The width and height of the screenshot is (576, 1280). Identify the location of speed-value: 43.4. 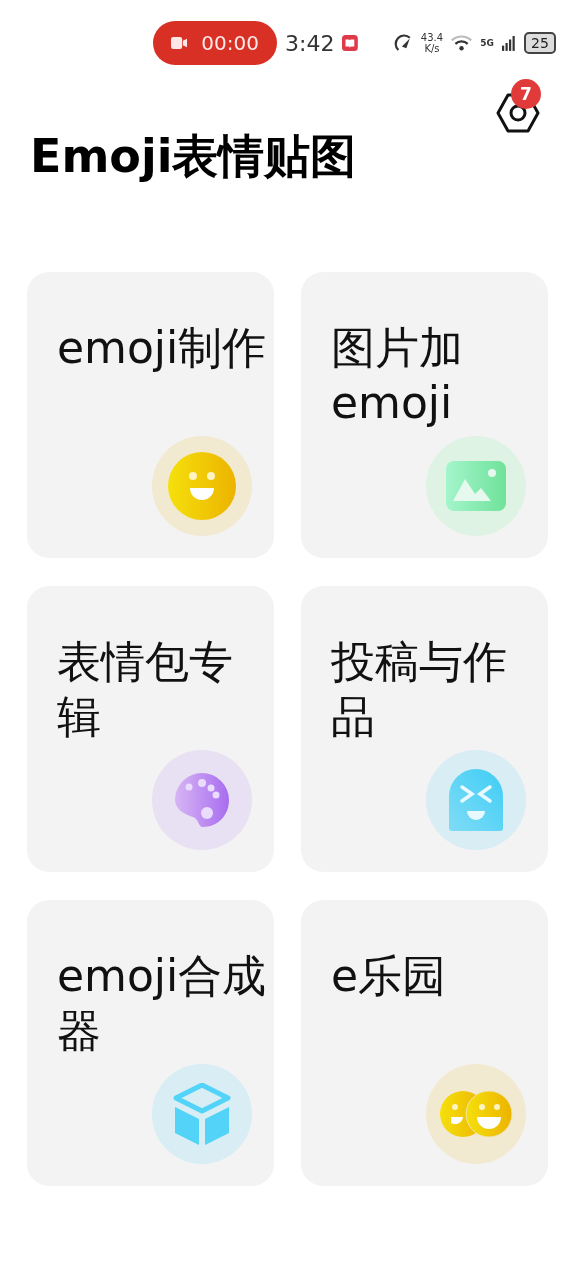
(432, 37).